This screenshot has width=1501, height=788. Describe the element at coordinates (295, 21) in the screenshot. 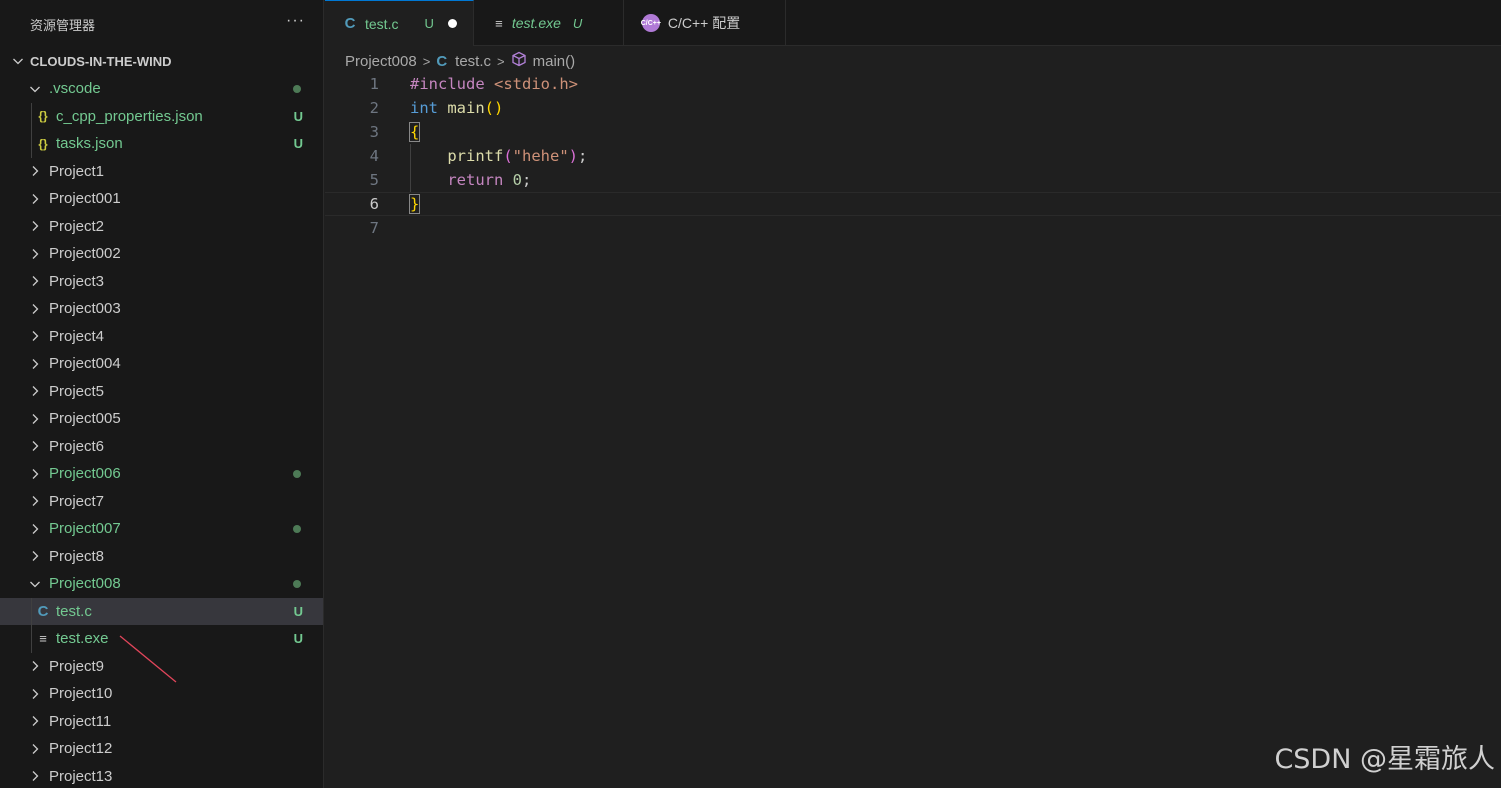

I see `more-actions-icon: ···` at that location.